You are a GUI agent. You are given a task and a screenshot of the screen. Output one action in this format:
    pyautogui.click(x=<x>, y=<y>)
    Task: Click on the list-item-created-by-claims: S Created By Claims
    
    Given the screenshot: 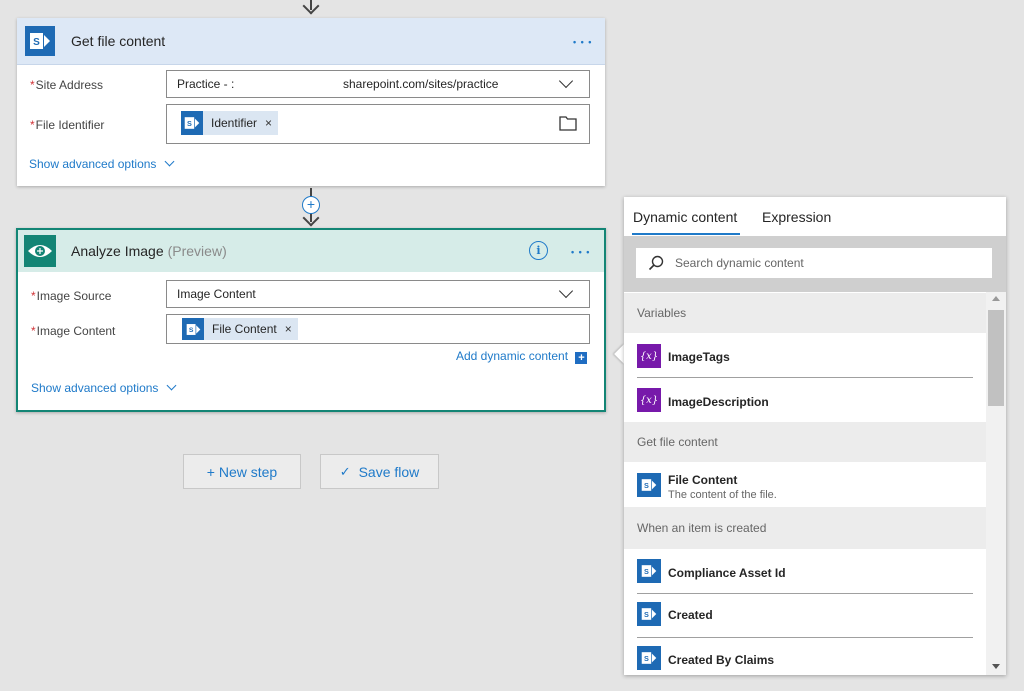 What is the action you would take?
    pyautogui.click(x=805, y=656)
    